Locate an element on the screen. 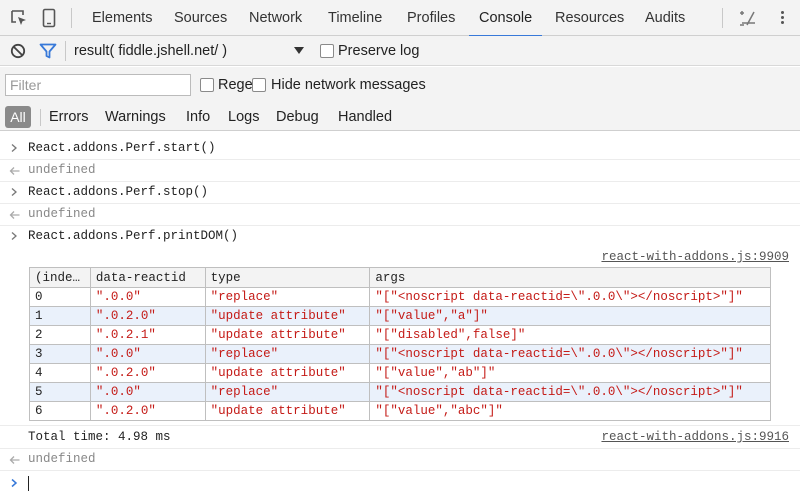 Image resolution: width=800 pixels, height=503 pixels. column-header-type: type is located at coordinates (287, 277).